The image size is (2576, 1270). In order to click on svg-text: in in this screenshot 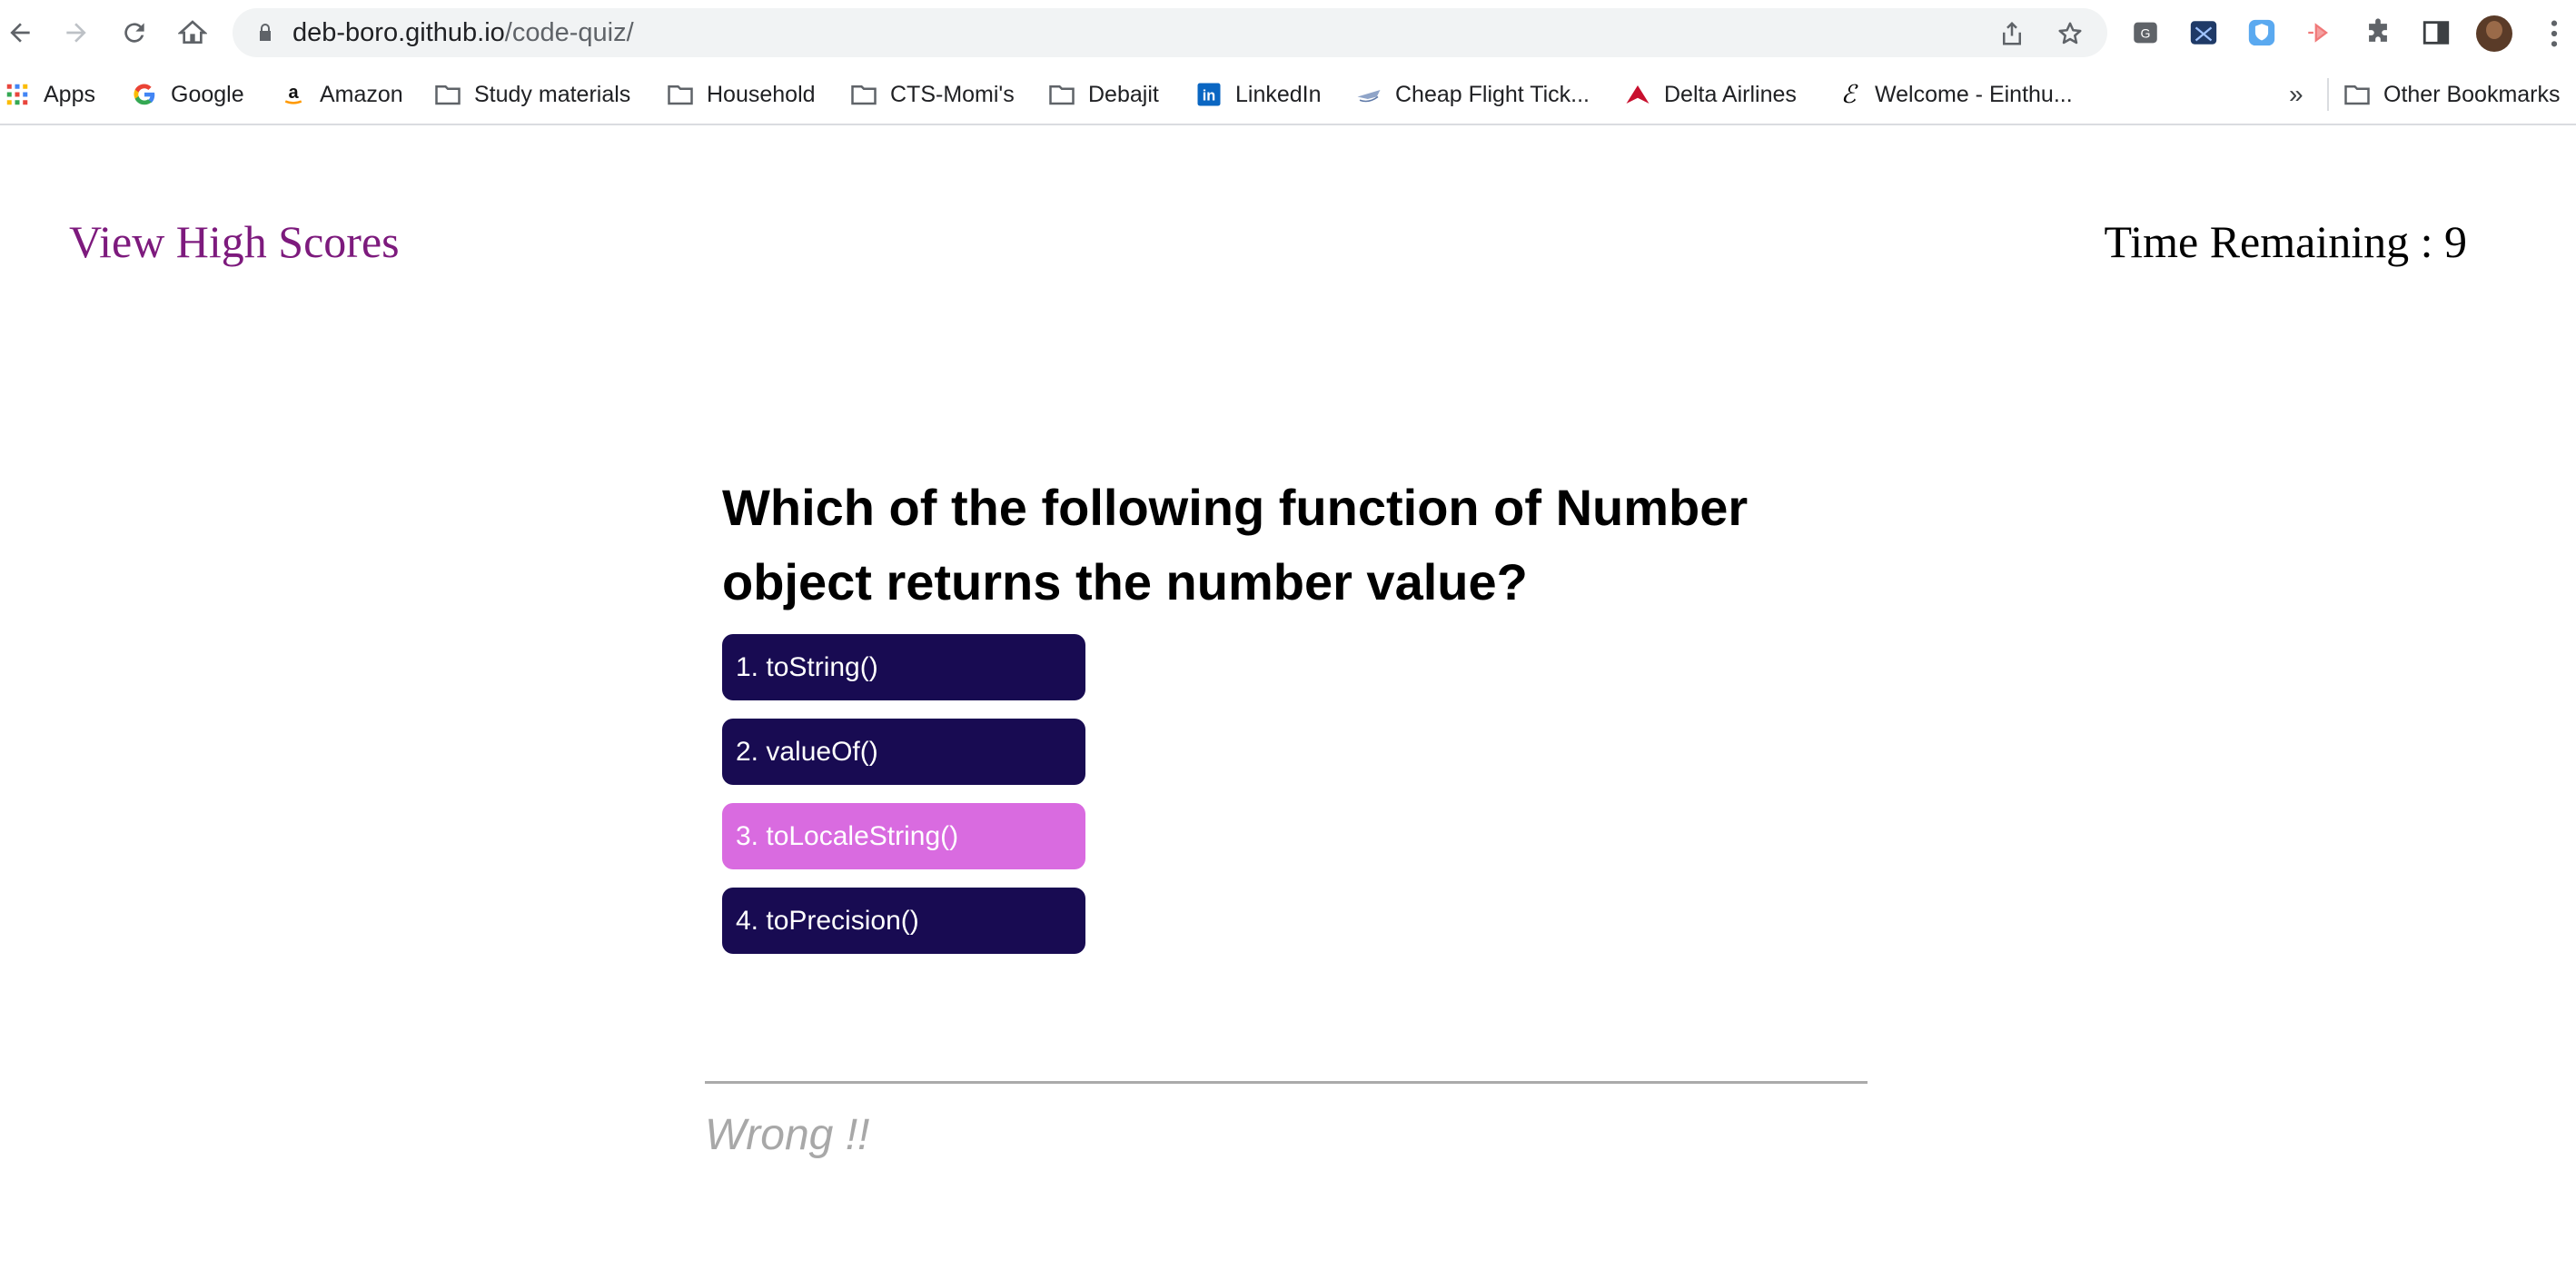, I will do `click(1209, 95)`.